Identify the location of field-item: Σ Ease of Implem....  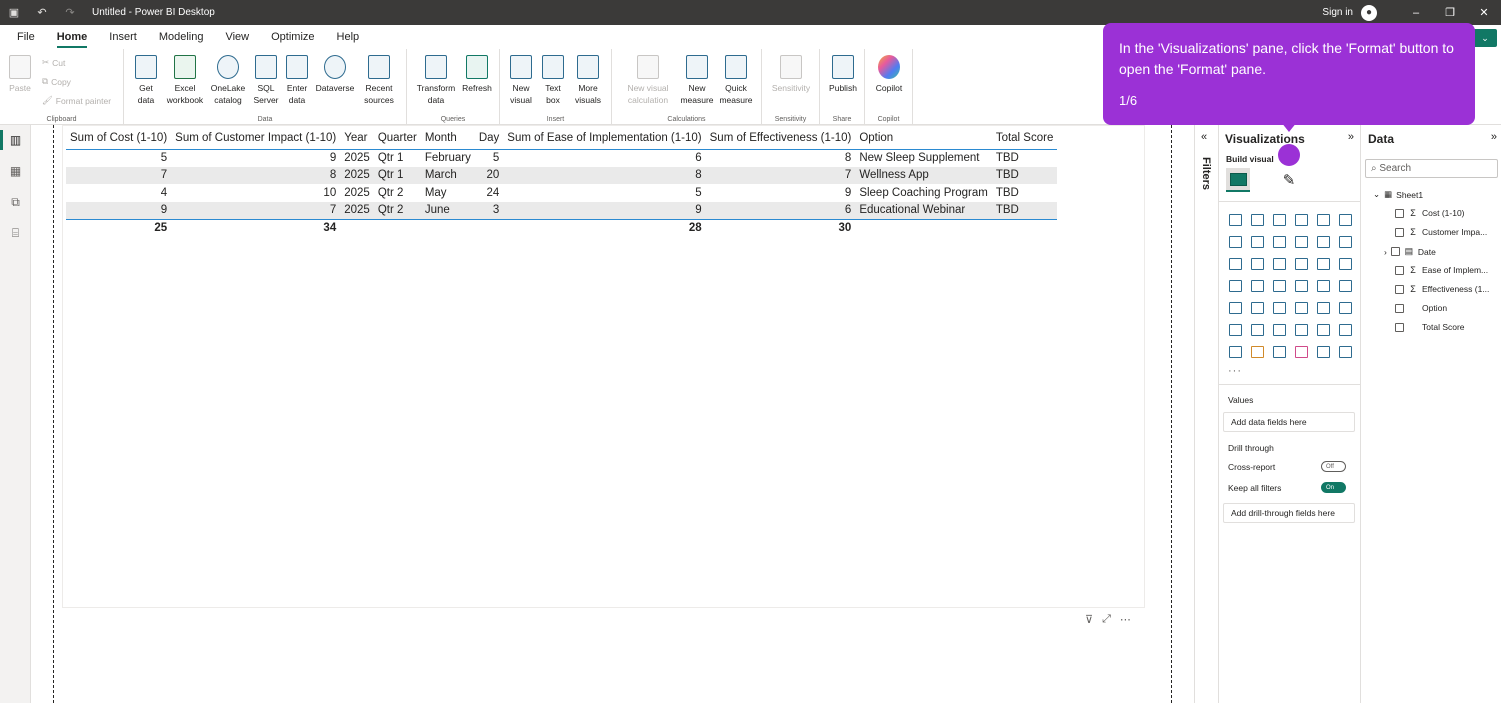
(1441, 270).